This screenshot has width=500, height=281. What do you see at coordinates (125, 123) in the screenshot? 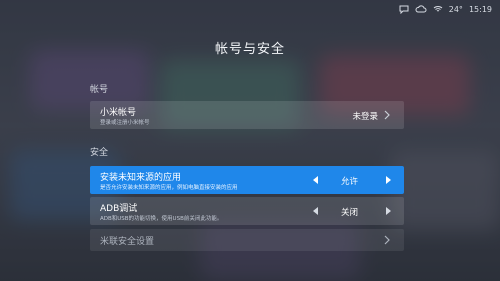
I see `row-subtitle: 登录或注册小米帐号` at bounding box center [125, 123].